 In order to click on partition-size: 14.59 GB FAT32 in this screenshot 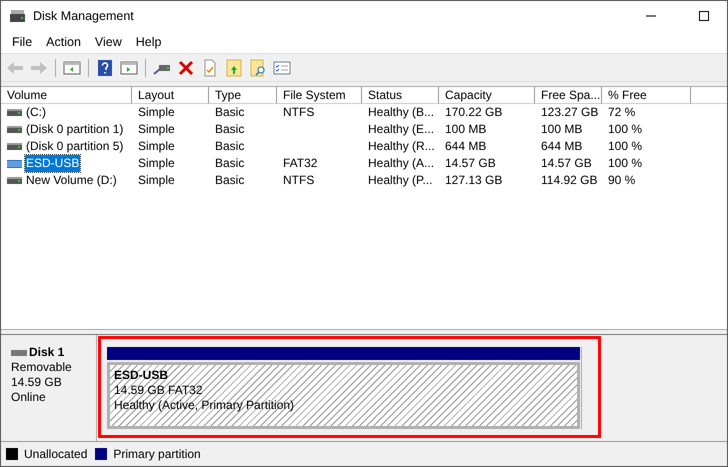, I will do `click(158, 390)`.